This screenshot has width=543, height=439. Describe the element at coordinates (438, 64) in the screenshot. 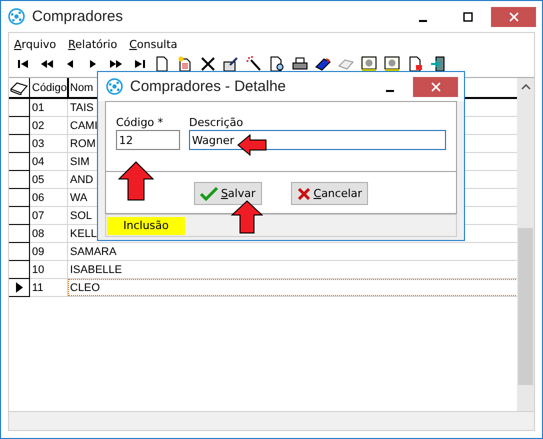

I see `exit-icon` at that location.